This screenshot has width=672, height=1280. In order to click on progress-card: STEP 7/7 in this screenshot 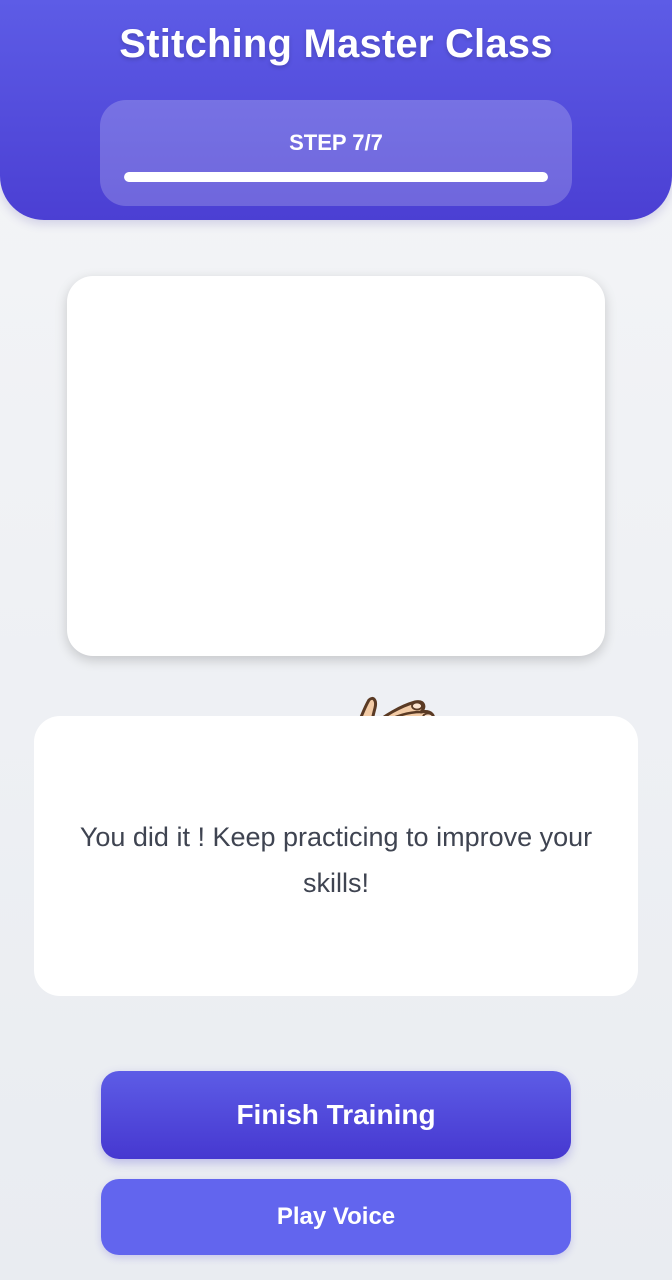, I will do `click(336, 153)`.